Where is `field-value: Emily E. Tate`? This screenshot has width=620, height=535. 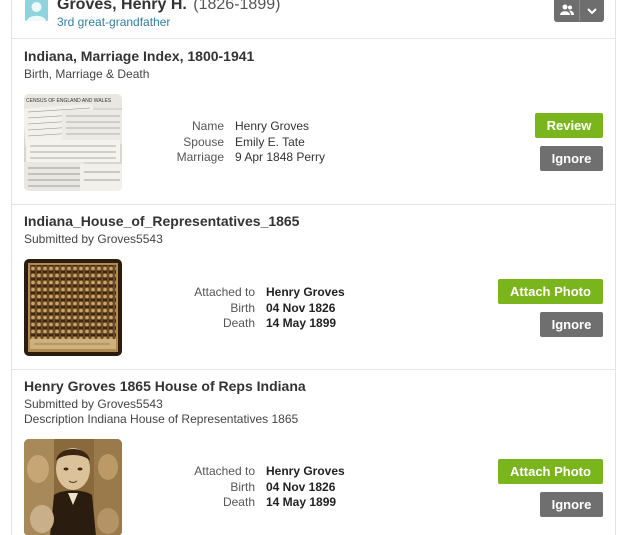 field-value: Emily E. Tate is located at coordinates (270, 141).